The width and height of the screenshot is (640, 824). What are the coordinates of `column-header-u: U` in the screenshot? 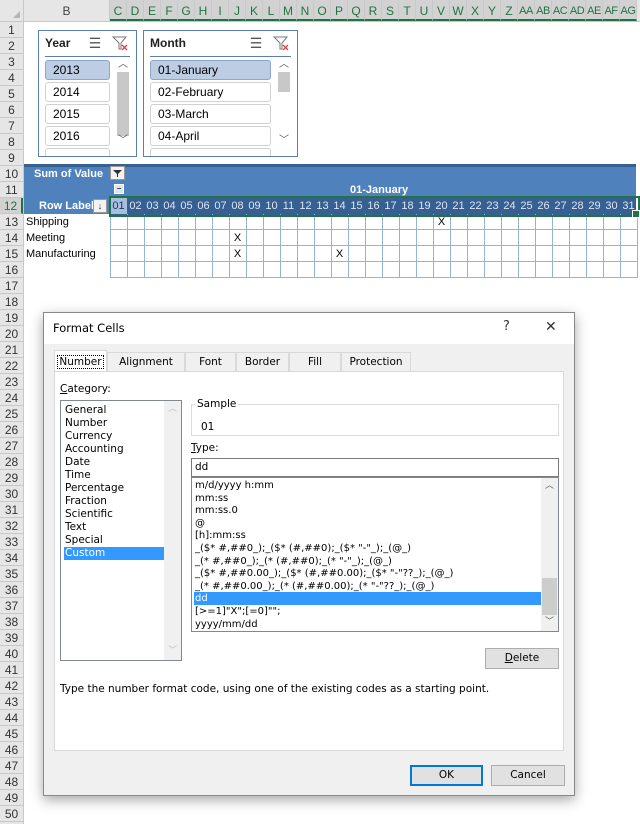 It's located at (424, 10).